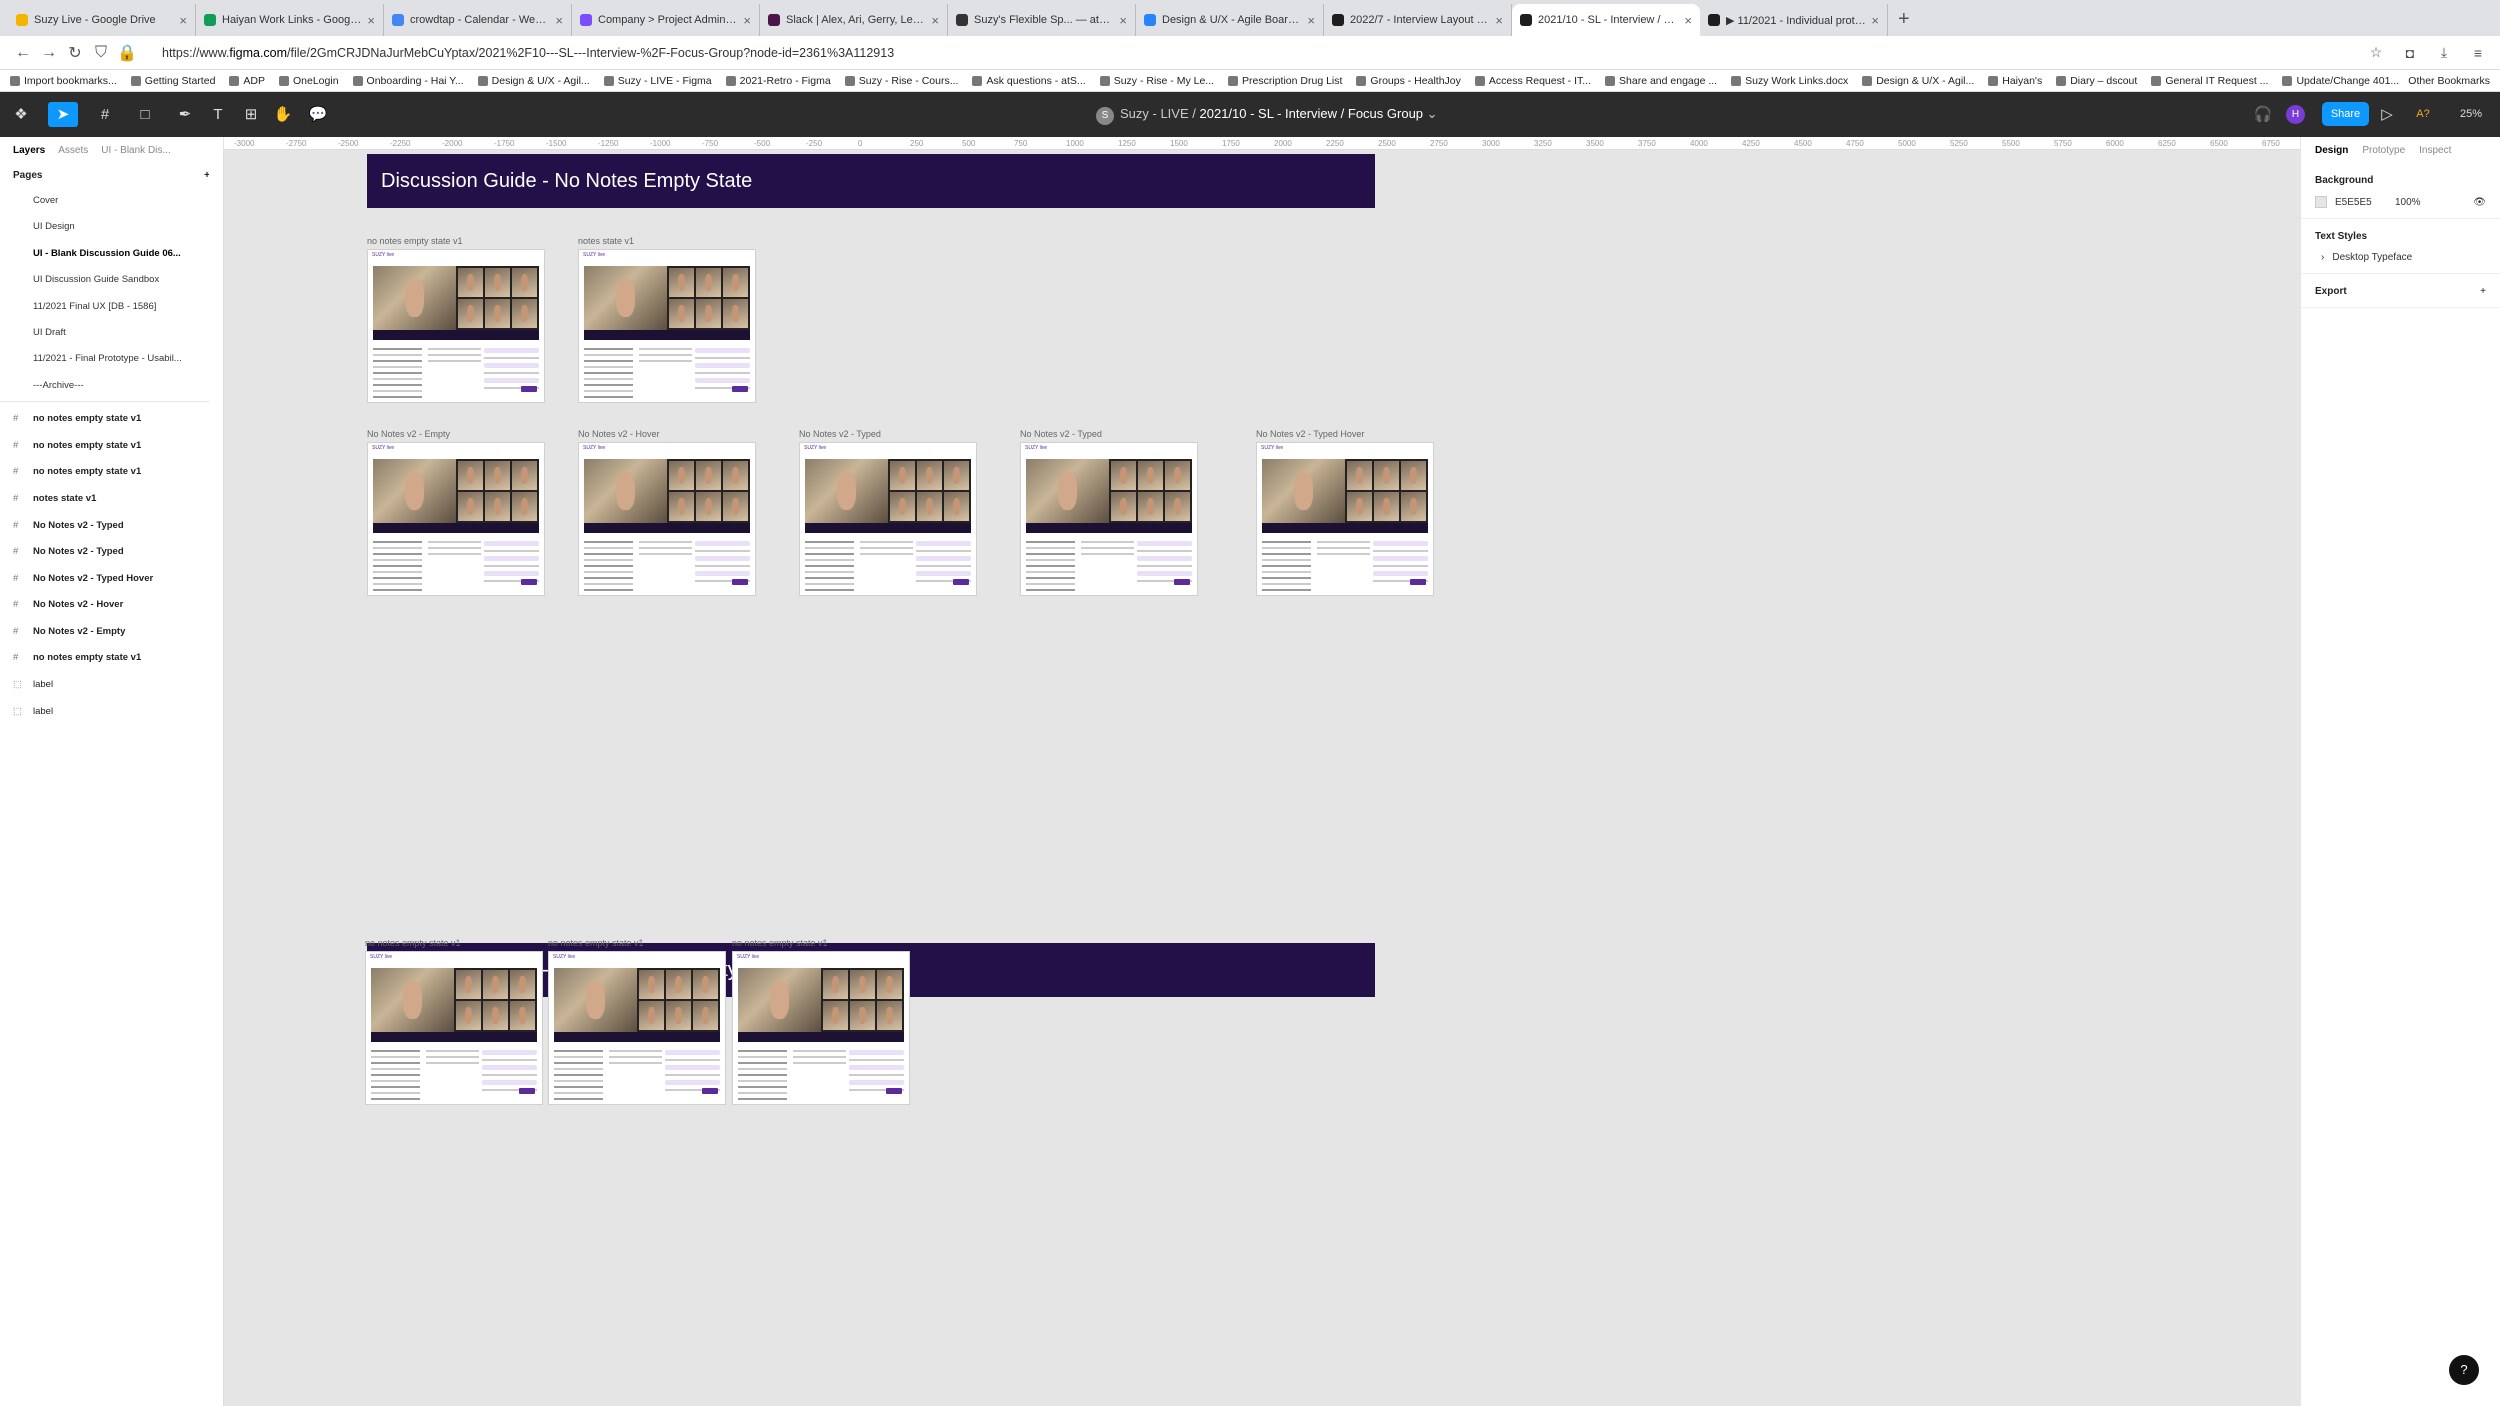 The height and width of the screenshot is (1406, 2500). Describe the element at coordinates (318, 114) in the screenshot. I see `comment-tool-icon: 💬` at that location.